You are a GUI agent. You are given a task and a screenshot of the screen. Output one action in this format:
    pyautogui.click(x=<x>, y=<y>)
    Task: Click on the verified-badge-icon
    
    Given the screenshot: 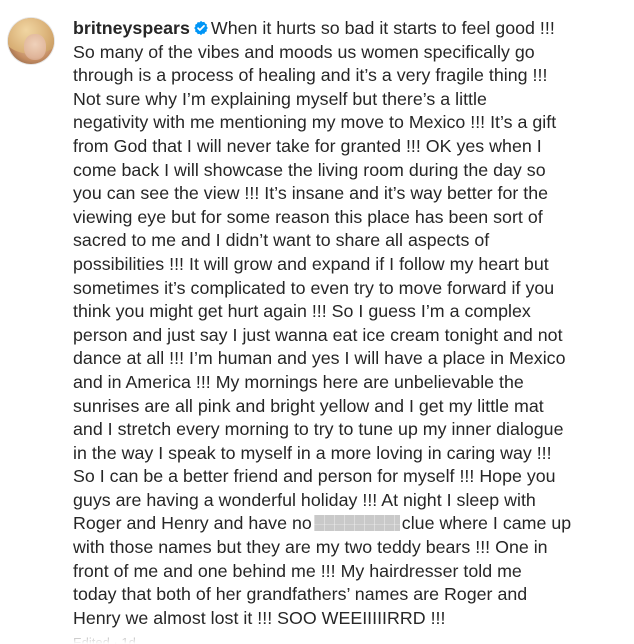 What is the action you would take?
    pyautogui.click(x=201, y=28)
    